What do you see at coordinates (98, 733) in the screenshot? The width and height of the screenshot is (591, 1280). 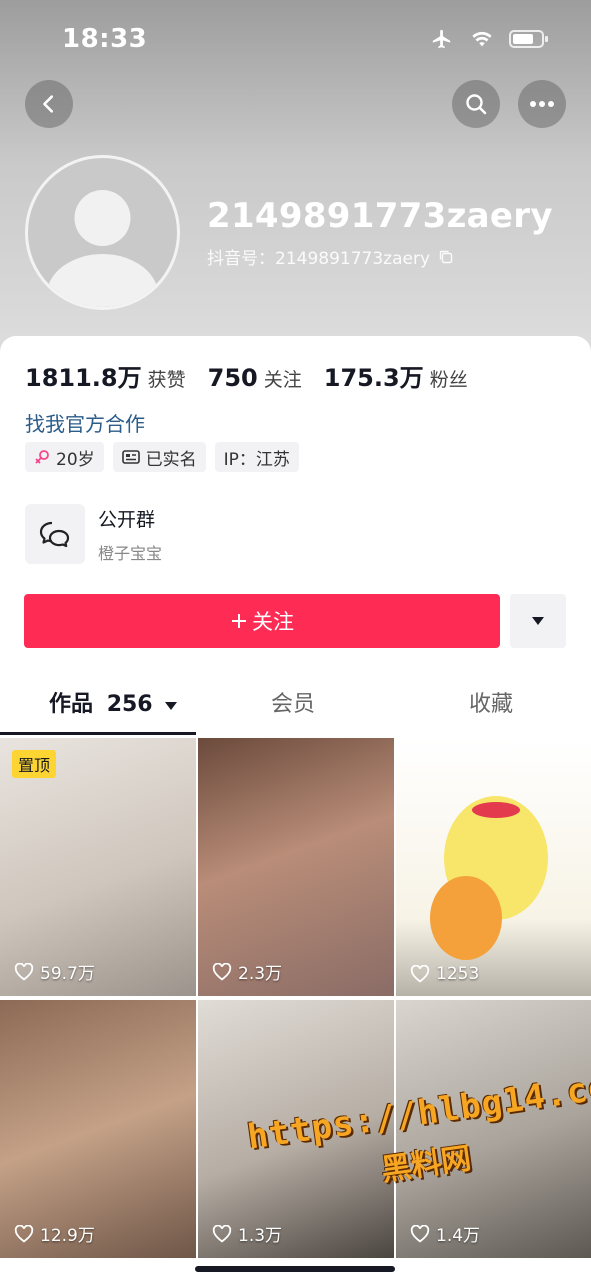 I see `tab-active-underline` at bounding box center [98, 733].